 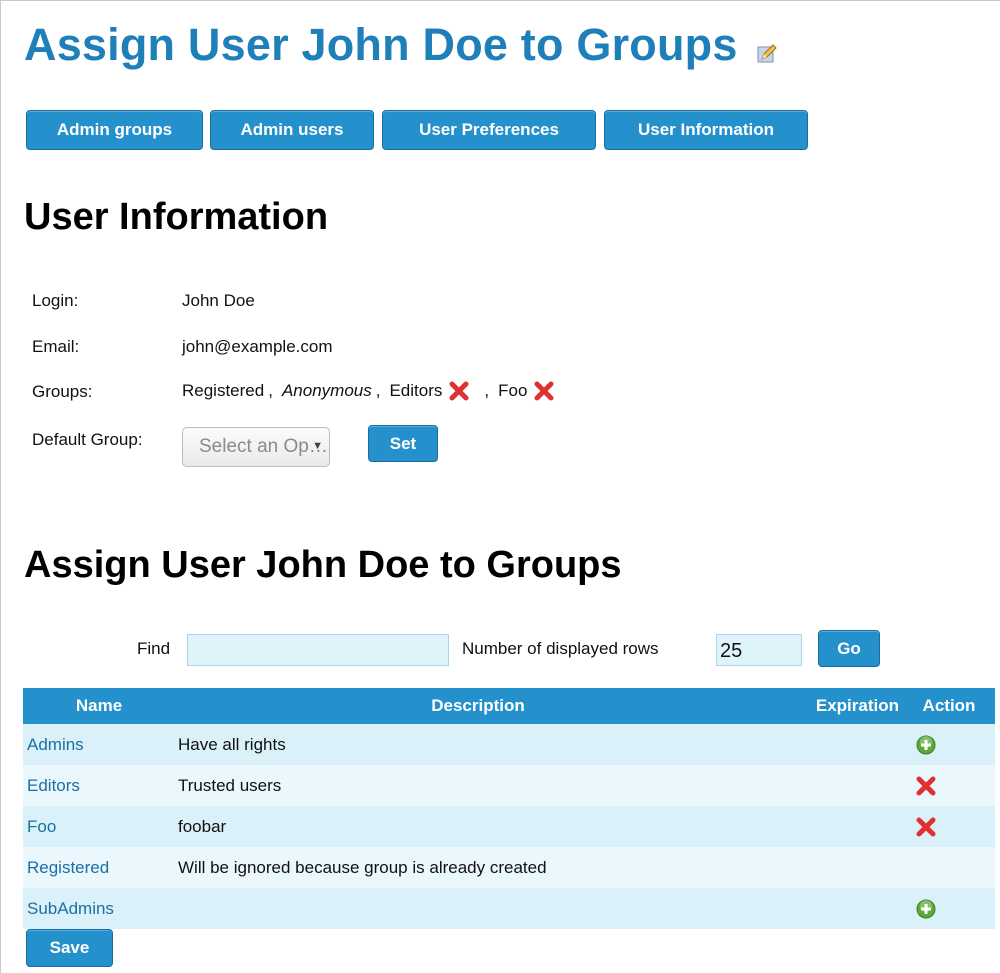 I want to click on group-description: Have all rights, so click(x=232, y=744).